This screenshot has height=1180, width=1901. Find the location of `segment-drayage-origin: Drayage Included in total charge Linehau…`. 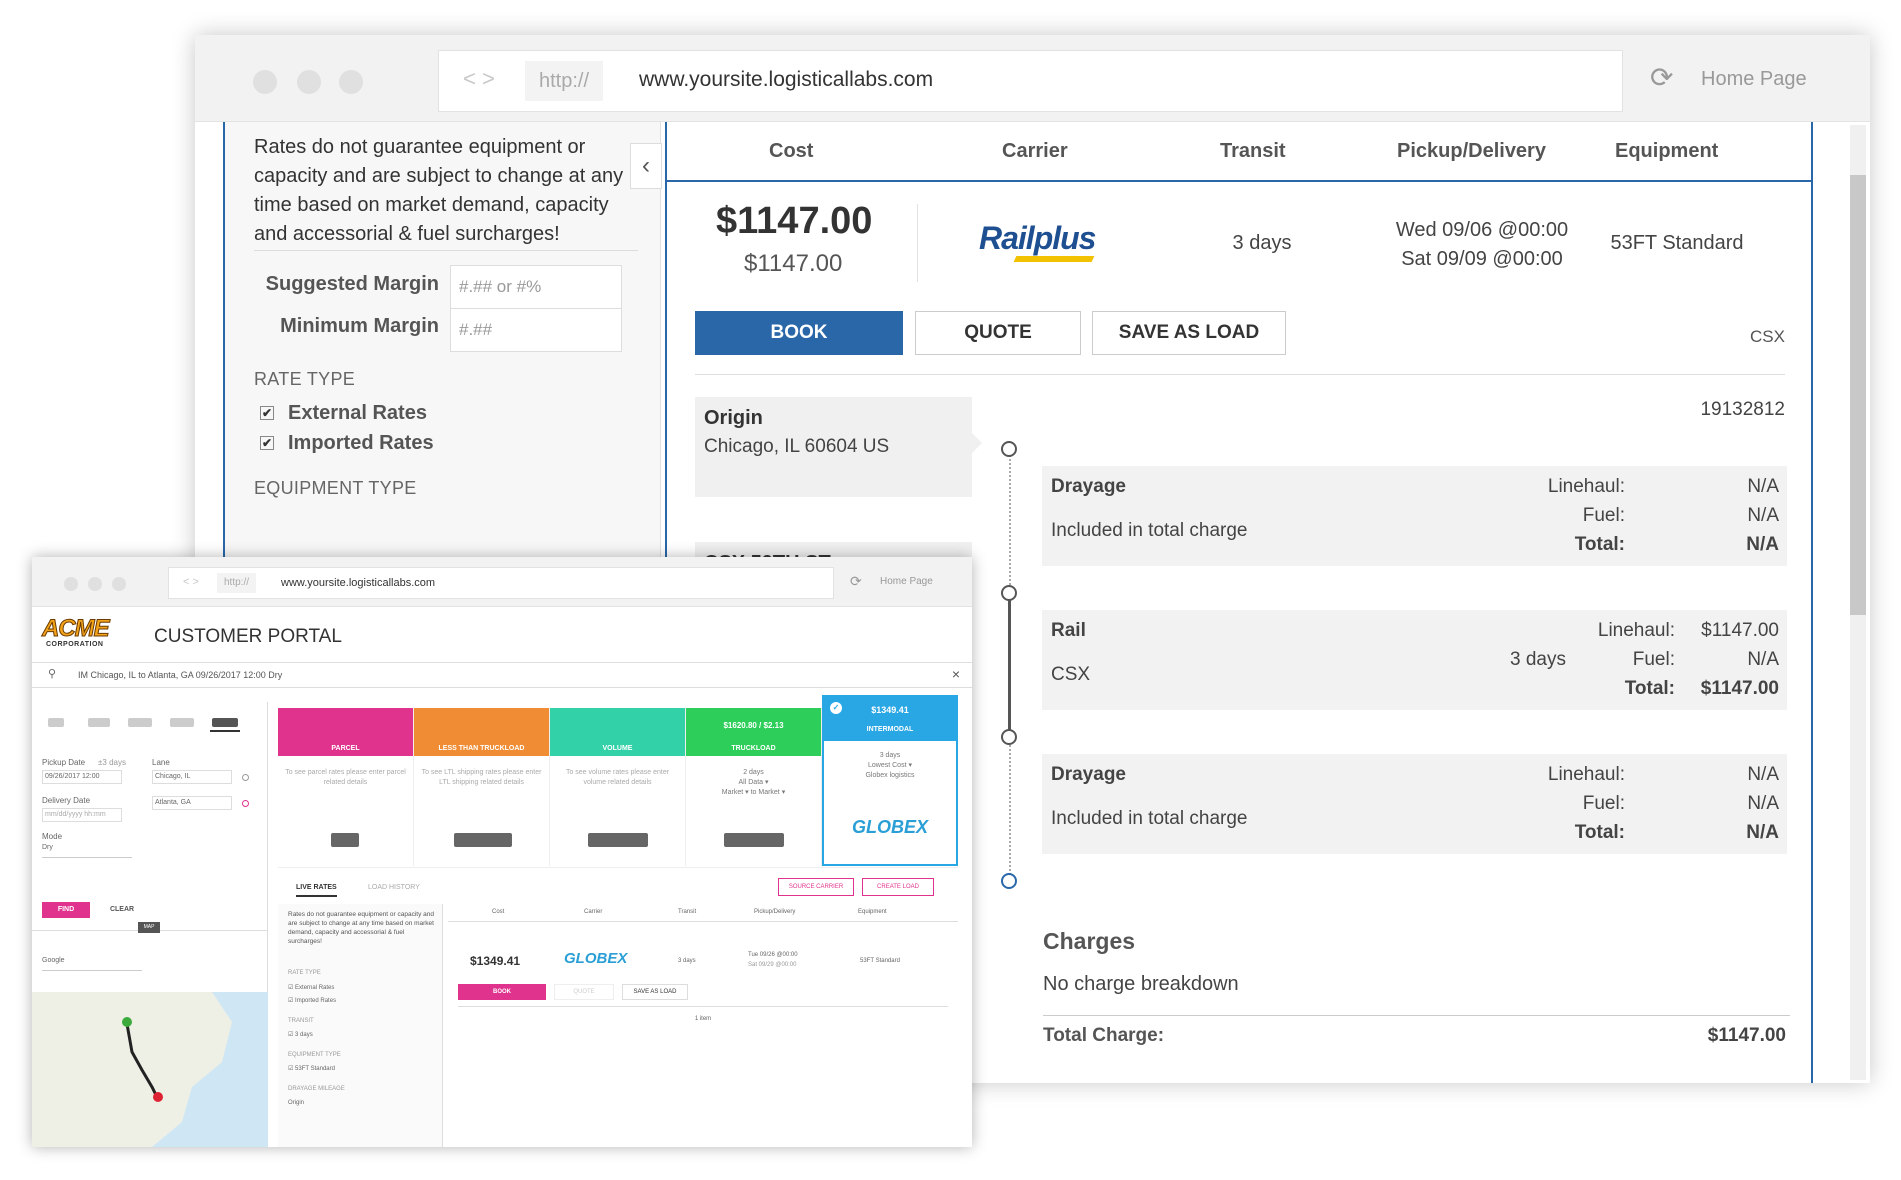

segment-drayage-origin: Drayage Included in total charge Linehau… is located at coordinates (1414, 516).